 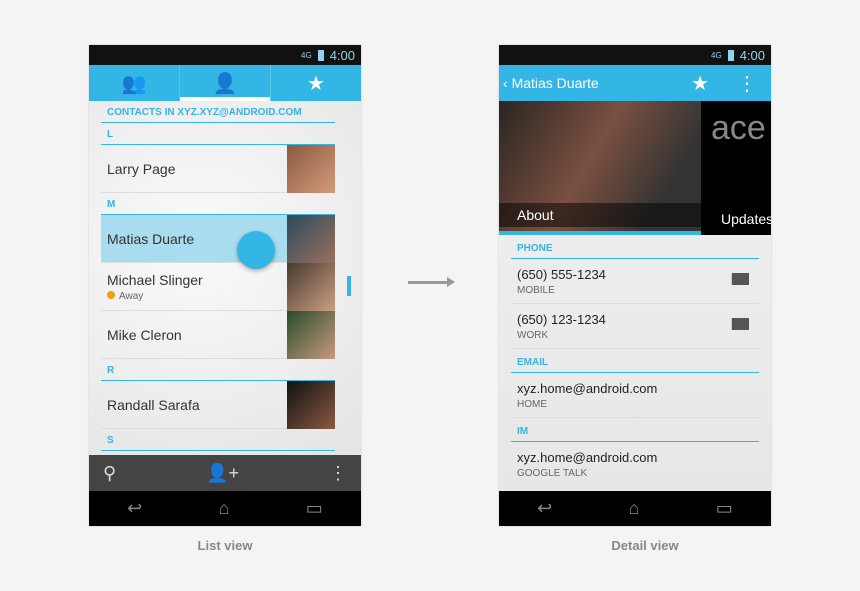 What do you see at coordinates (349, 286) in the screenshot?
I see `scrollbar` at bounding box center [349, 286].